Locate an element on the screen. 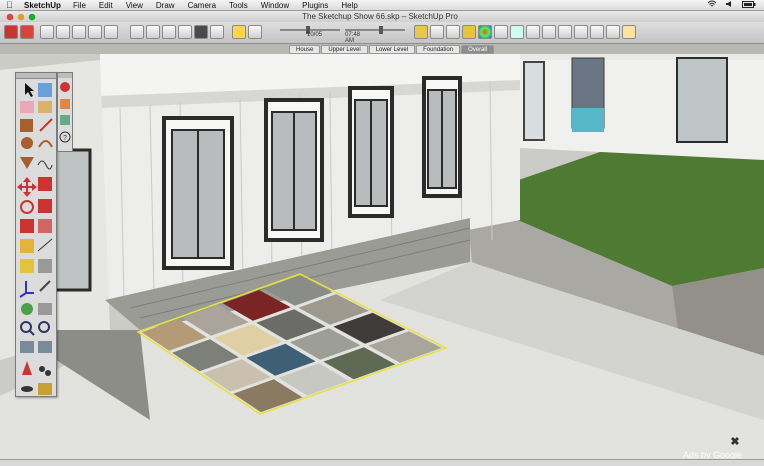 The height and width of the screenshot is (466, 764). shadow-date-label: 10/05 is located at coordinates (315, 35).